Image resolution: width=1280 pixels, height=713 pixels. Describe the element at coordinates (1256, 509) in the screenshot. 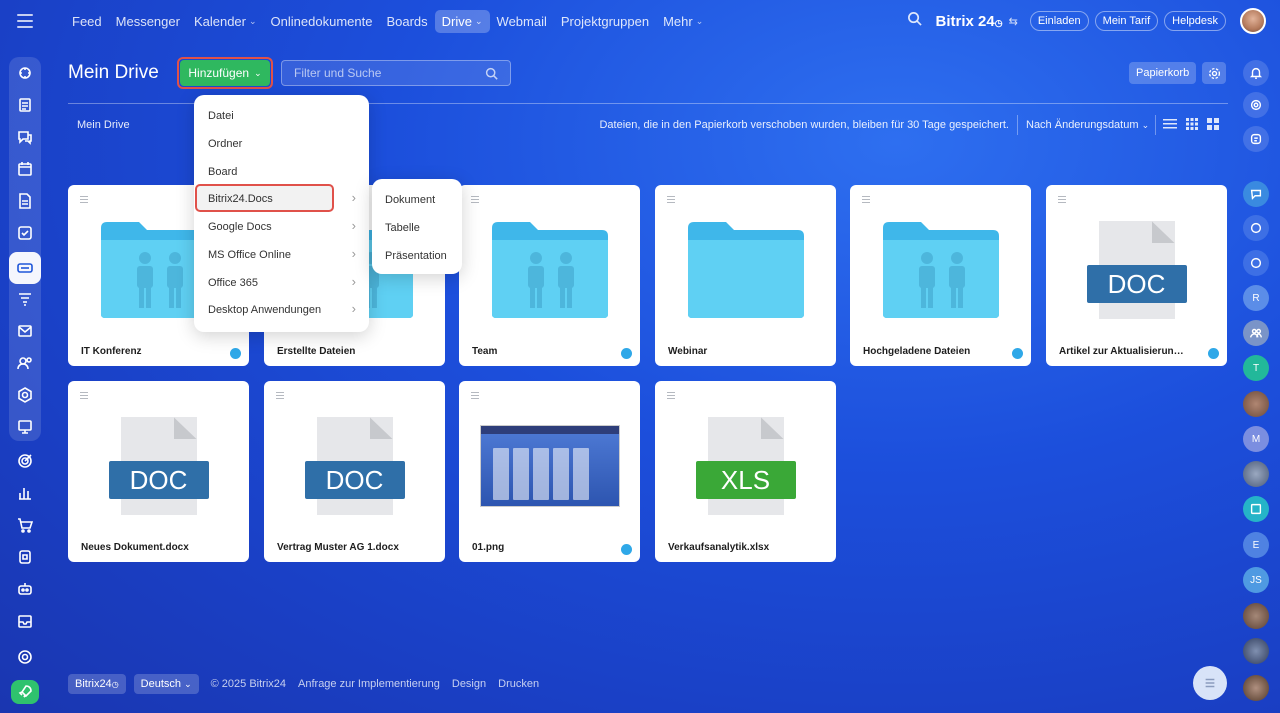

I see `channel-icon` at that location.